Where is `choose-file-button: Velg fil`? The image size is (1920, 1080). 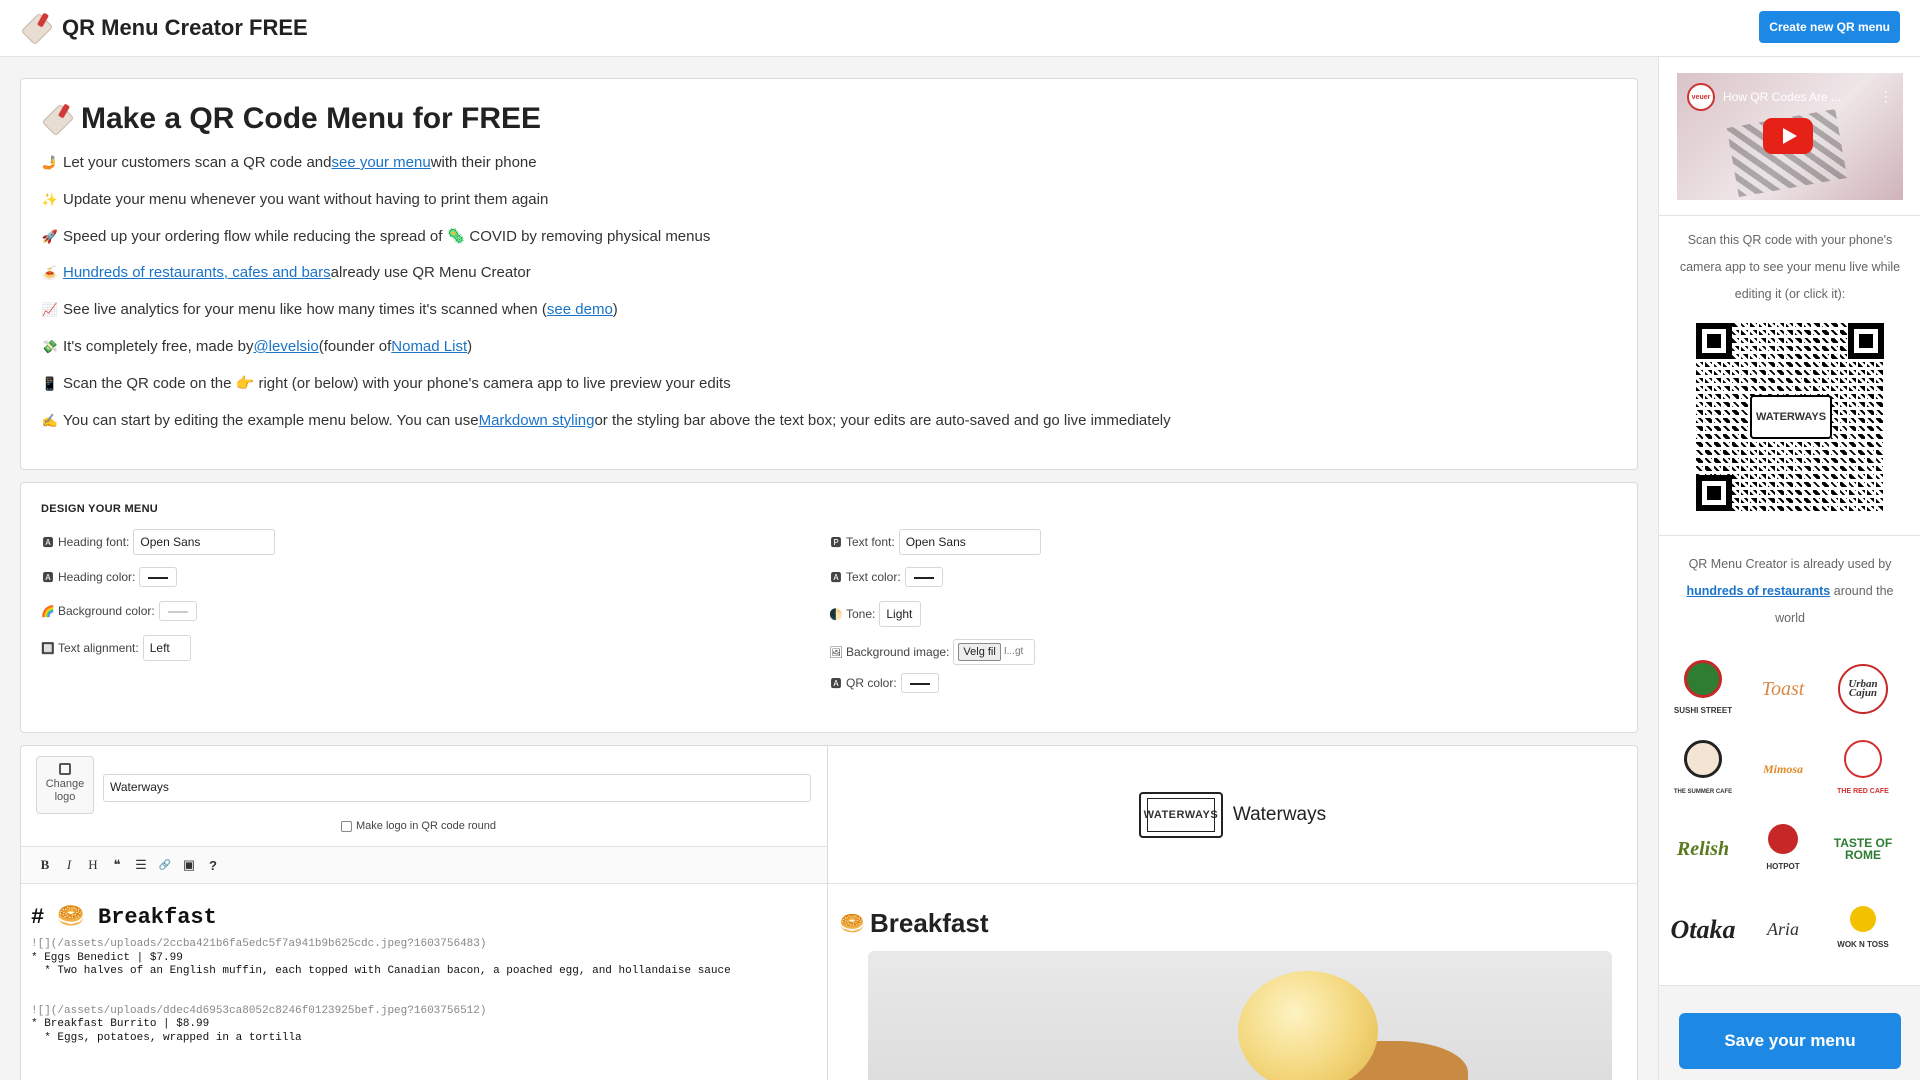
choose-file-button: Velg fil is located at coordinates (979, 652).